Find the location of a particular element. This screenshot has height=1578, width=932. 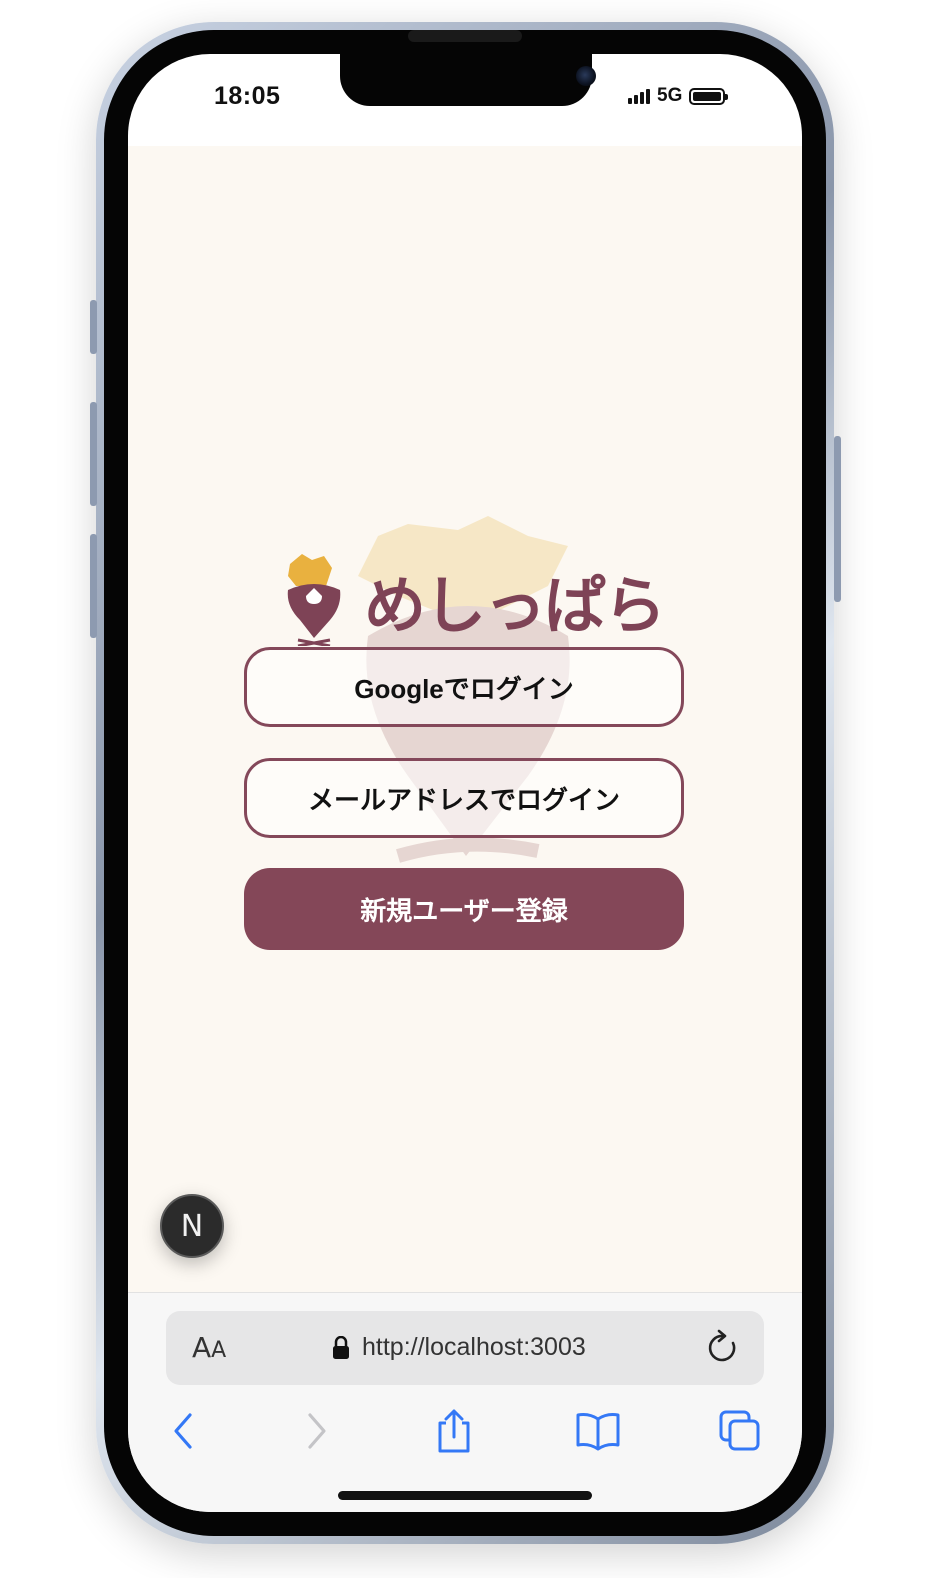

tabs-button is located at coordinates (740, 1431).